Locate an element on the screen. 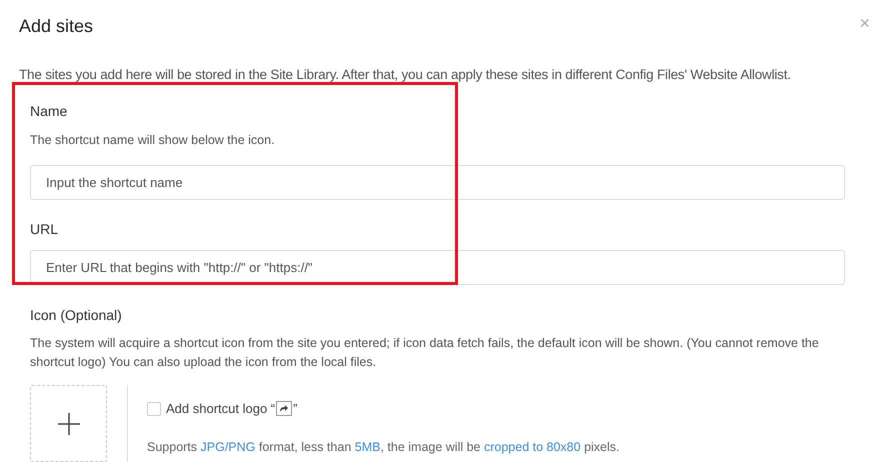 Image resolution: width=878 pixels, height=462 pixels. plus-icon is located at coordinates (69, 423).